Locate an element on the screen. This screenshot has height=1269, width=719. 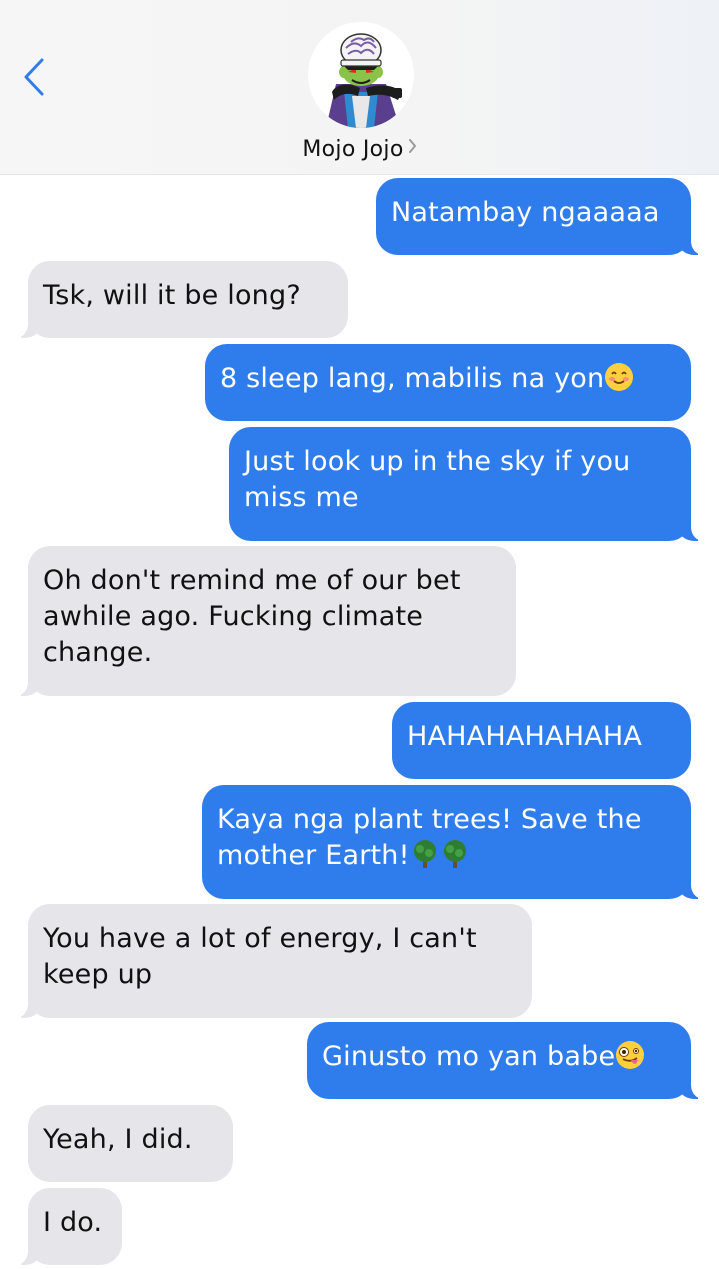
contact-name: Mojo Jojo is located at coordinates (353, 149).